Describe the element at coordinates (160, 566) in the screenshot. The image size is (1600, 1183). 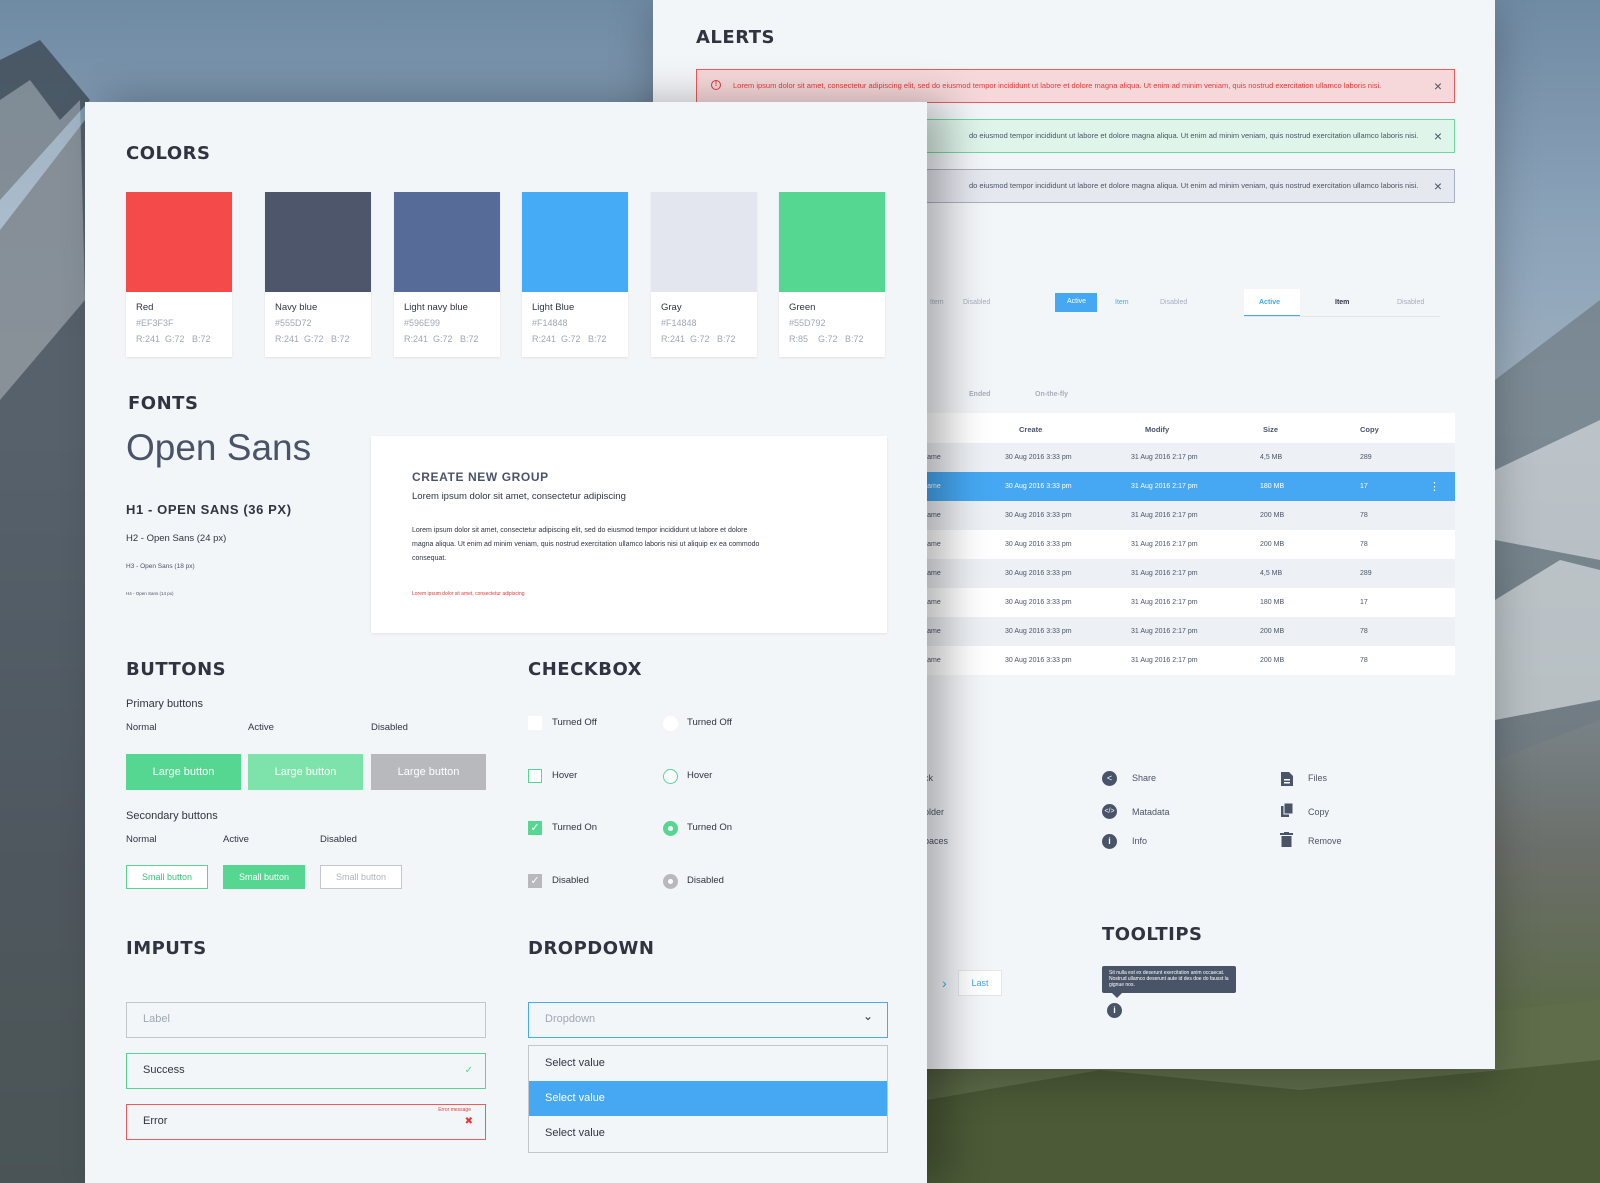
I see `h3-sample: H3 - Open Sans (18 px)` at that location.